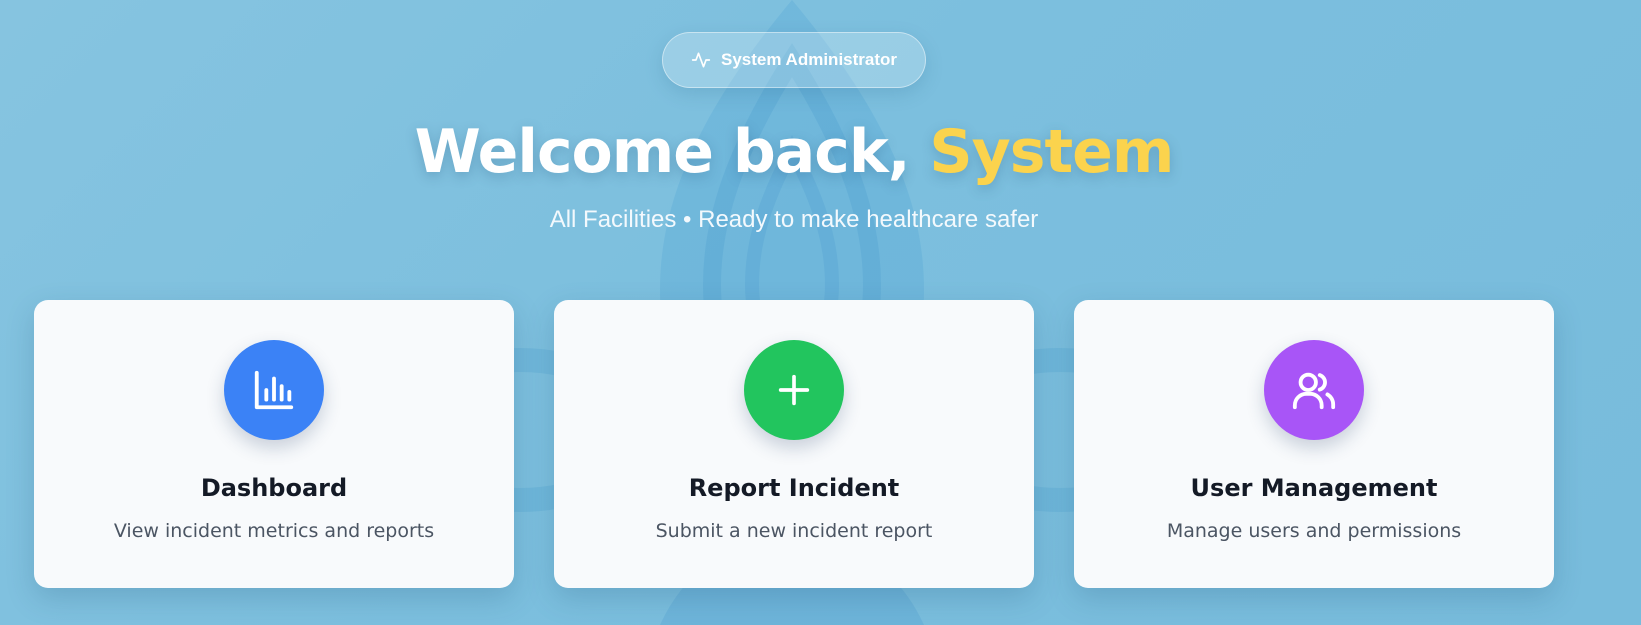 The image size is (1641, 625). What do you see at coordinates (1314, 390) in the screenshot?
I see `users-icon` at bounding box center [1314, 390].